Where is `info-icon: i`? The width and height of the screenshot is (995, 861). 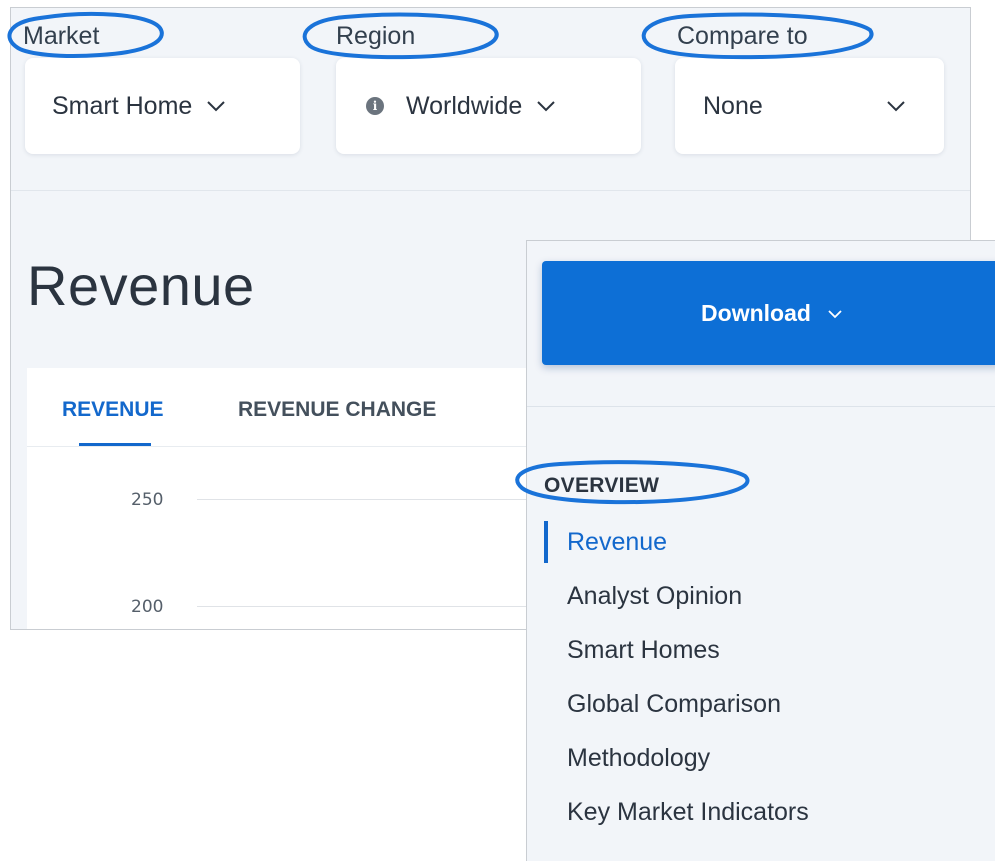
info-icon: i is located at coordinates (375, 106).